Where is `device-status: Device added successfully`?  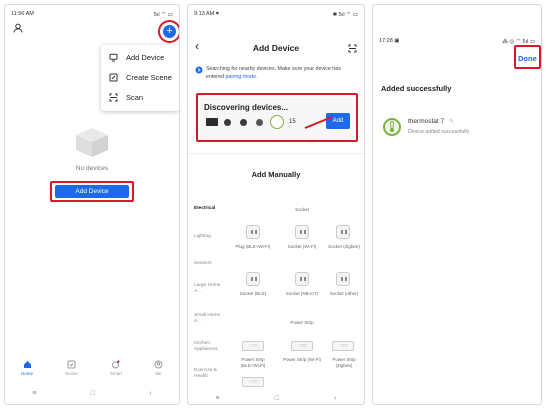 device-status: Device added successfully is located at coordinates (439, 132).